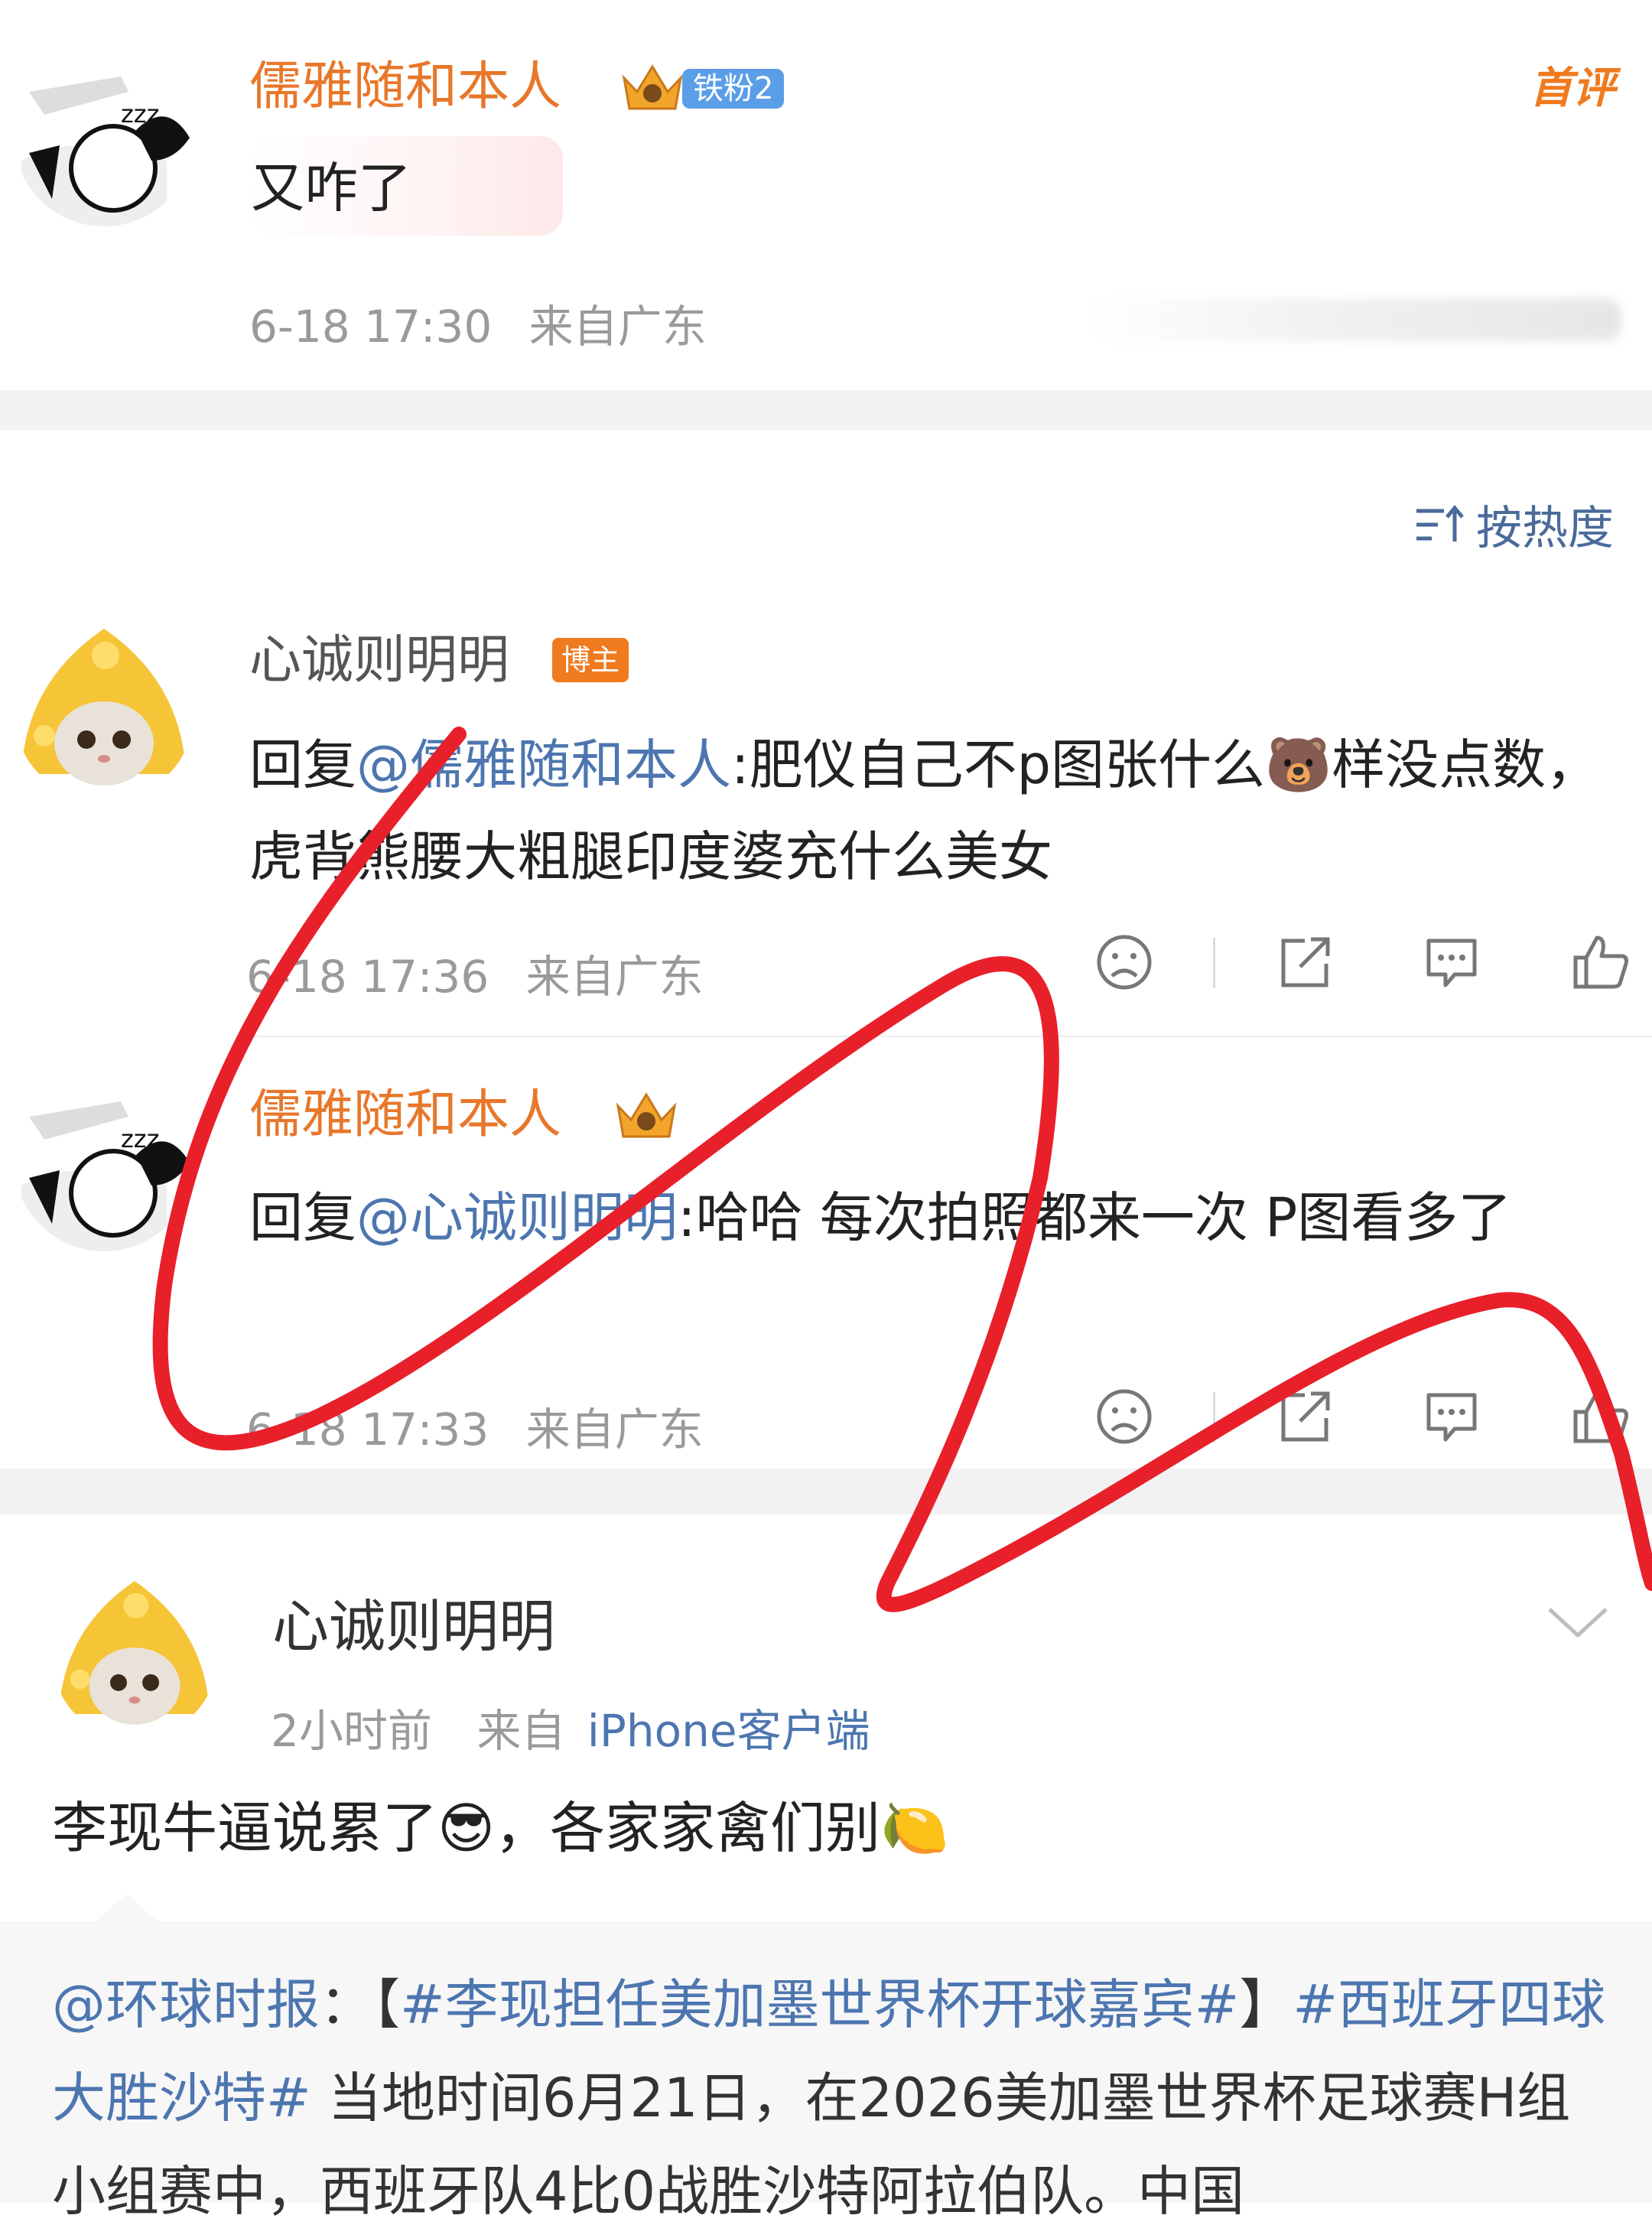  What do you see at coordinates (734, 89) in the screenshot?
I see `fan-level-badge: 铁粉2` at bounding box center [734, 89].